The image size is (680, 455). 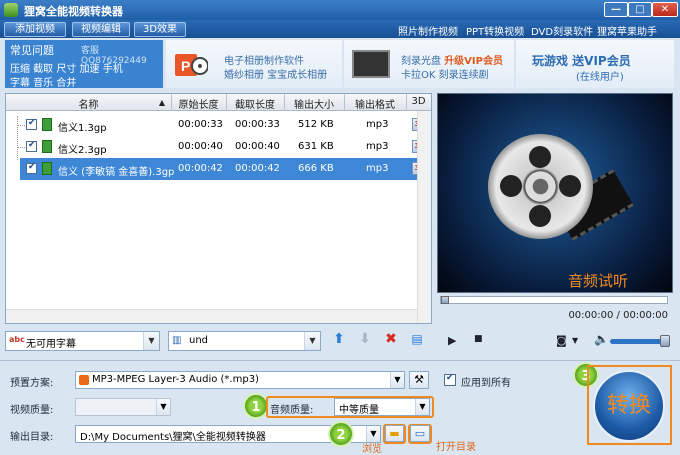 What do you see at coordinates (191, 65) in the screenshot?
I see `ppt-icon: P` at bounding box center [191, 65].